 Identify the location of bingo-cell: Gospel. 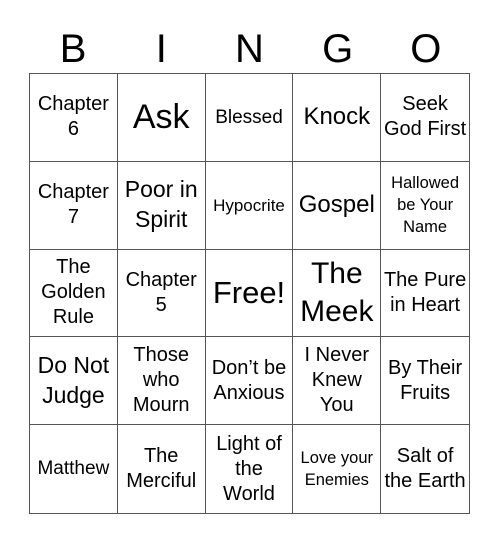
(337, 205).